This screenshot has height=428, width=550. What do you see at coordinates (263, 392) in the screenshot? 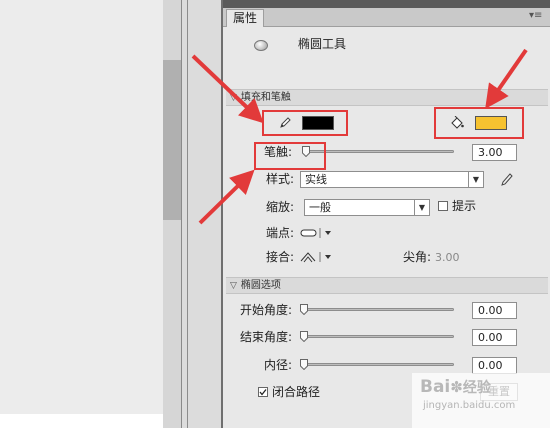
I see `close-path-checkbox` at bounding box center [263, 392].